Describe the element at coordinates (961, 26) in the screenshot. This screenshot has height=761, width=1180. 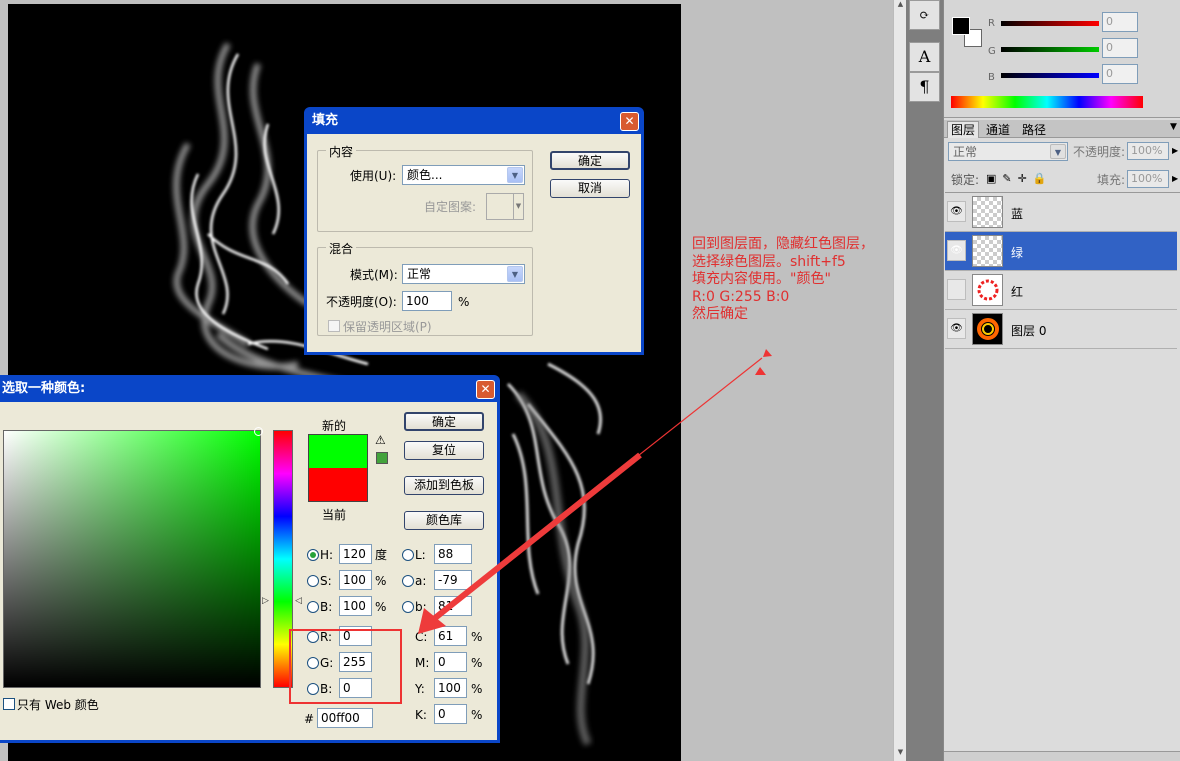
I see `foreground-swatch` at that location.